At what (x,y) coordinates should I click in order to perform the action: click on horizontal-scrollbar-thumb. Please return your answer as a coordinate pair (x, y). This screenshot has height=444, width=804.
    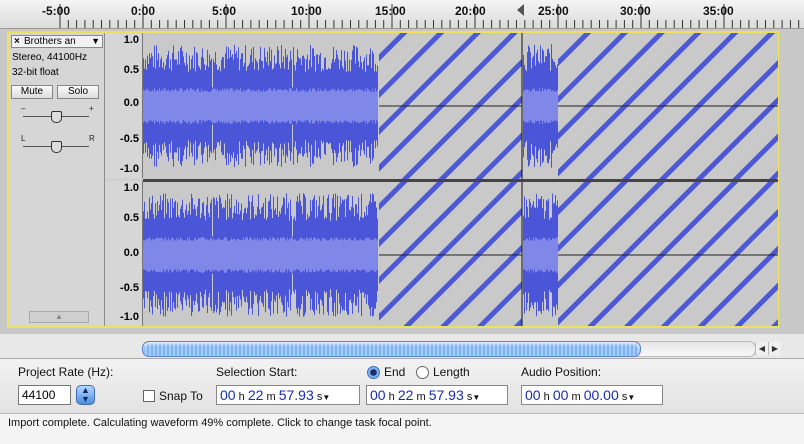
    Looking at the image, I should click on (391, 349).